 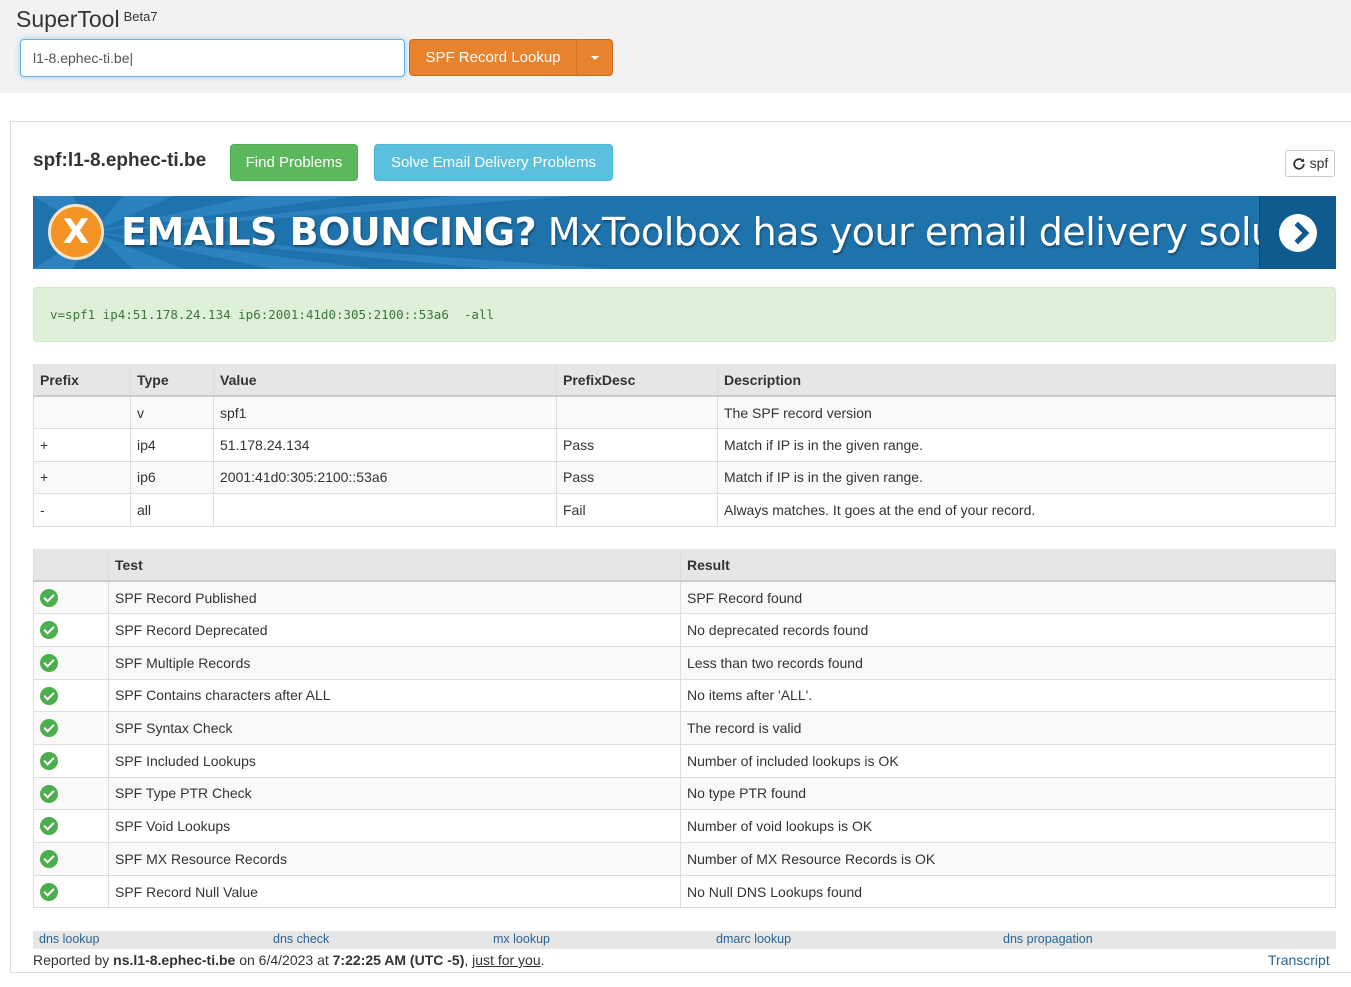 What do you see at coordinates (637, 412) in the screenshot?
I see `cell-prefixdesc` at bounding box center [637, 412].